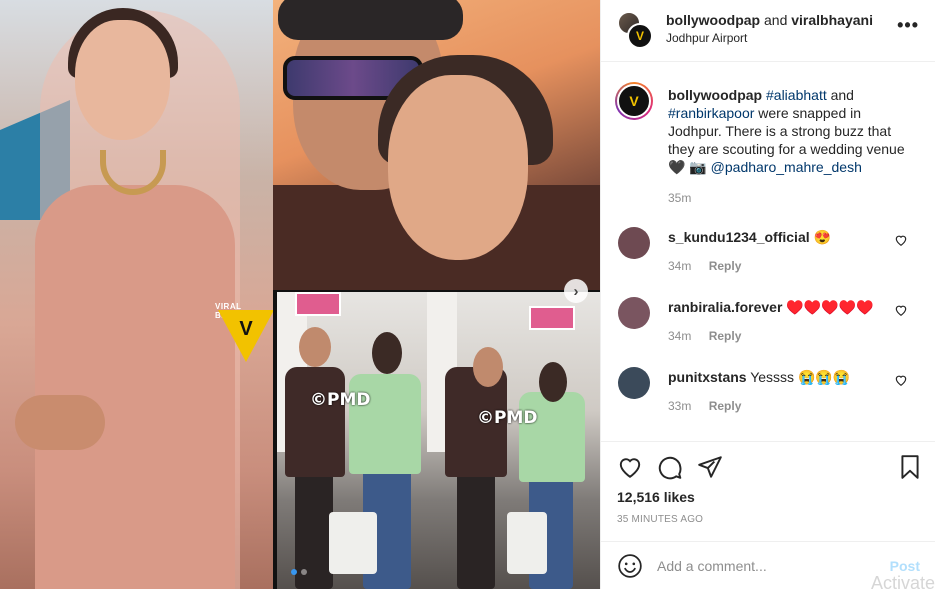 Image resolution: width=935 pixels, height=589 pixels. What do you see at coordinates (706, 38) in the screenshot?
I see `location-link: Jodhpur Airport` at bounding box center [706, 38].